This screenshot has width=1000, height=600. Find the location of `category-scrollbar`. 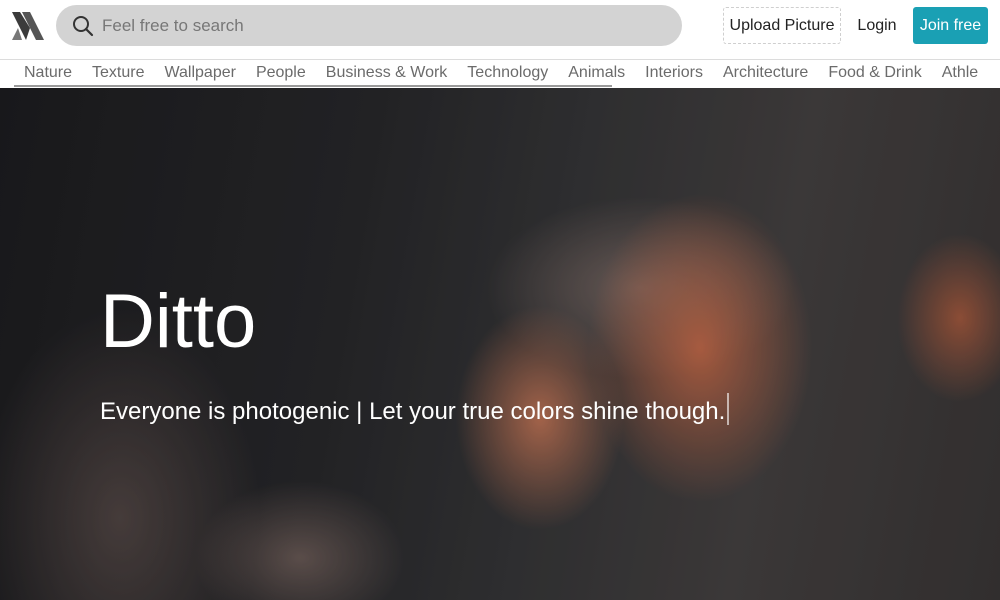

category-scrollbar is located at coordinates (313, 86).